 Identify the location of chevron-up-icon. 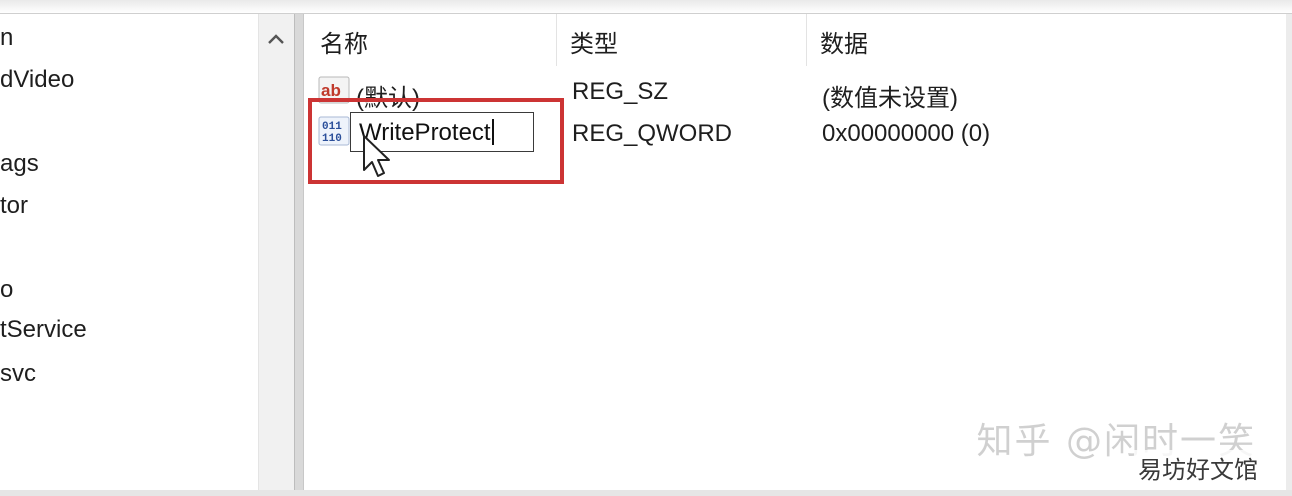
(276, 39).